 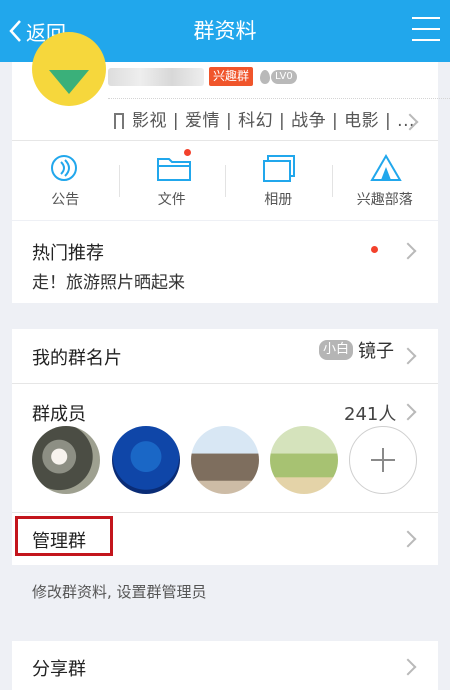 I want to click on album-button: 相册, so click(x=278, y=180).